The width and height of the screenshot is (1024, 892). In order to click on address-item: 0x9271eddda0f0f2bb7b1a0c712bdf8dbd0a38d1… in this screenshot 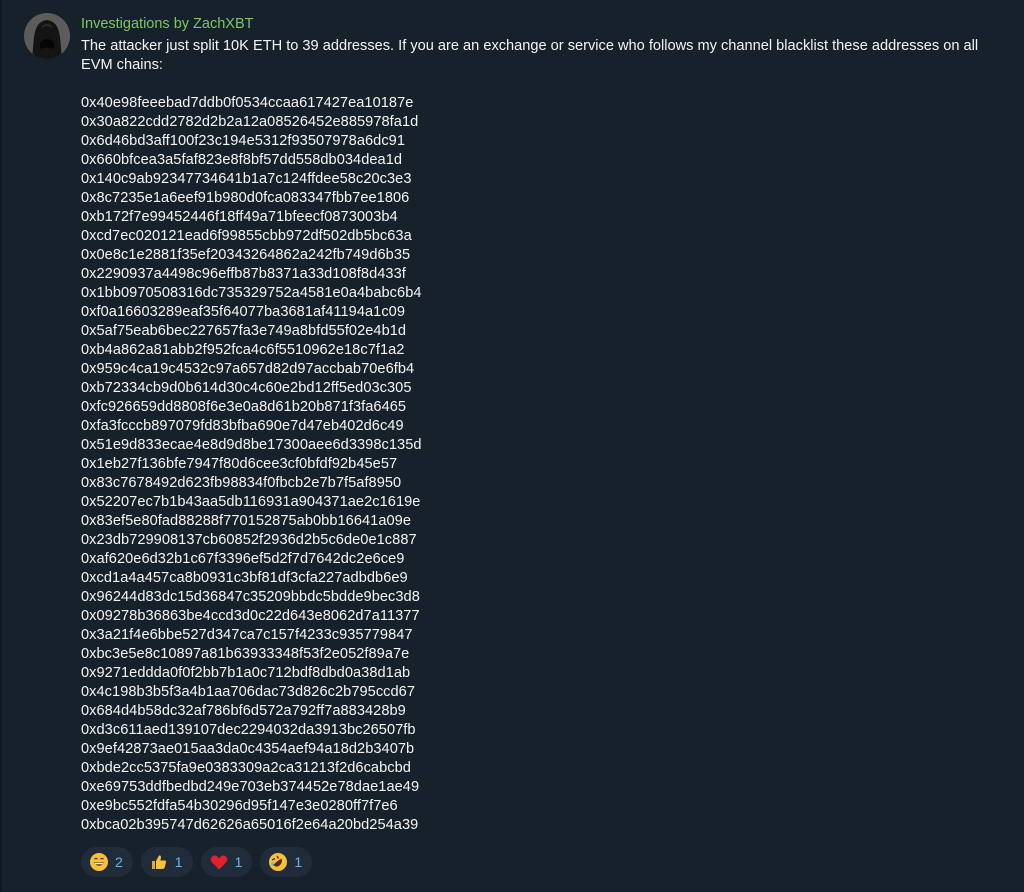, I will do `click(246, 673)`.